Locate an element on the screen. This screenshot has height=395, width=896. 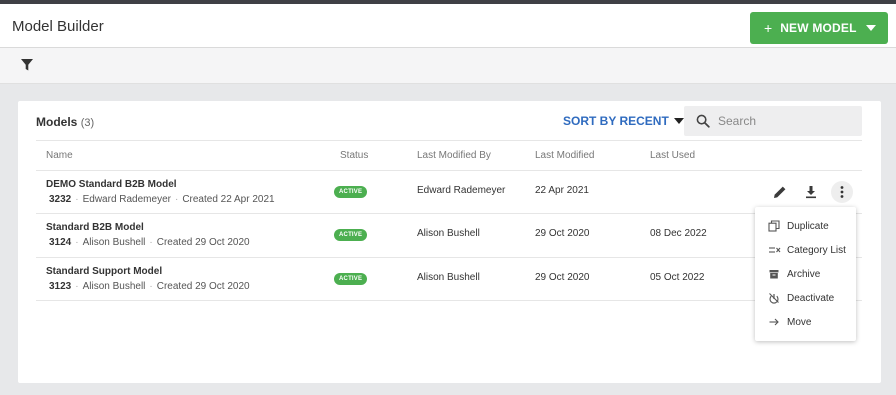
menu-item-archive: Archive is located at coordinates (805, 274).